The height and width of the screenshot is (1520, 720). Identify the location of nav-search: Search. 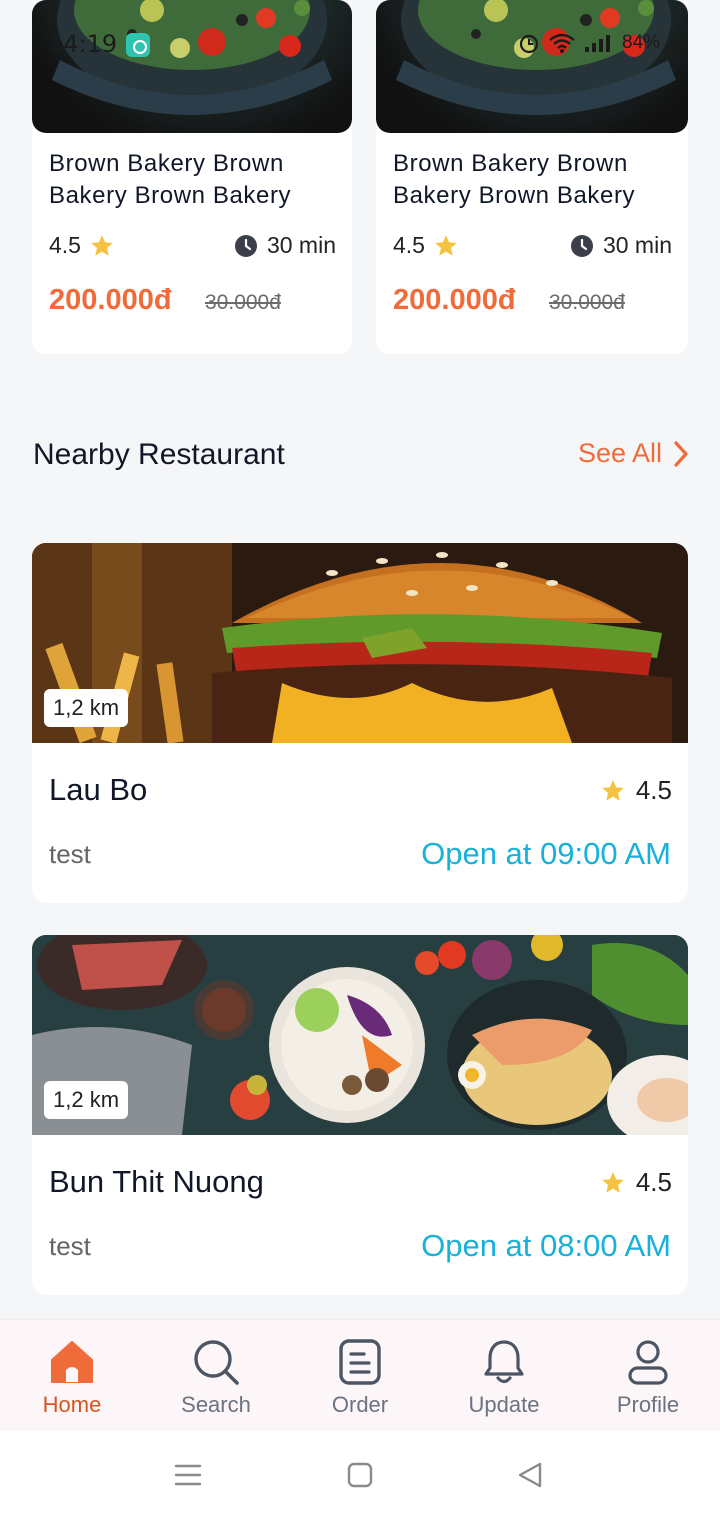
(216, 1376).